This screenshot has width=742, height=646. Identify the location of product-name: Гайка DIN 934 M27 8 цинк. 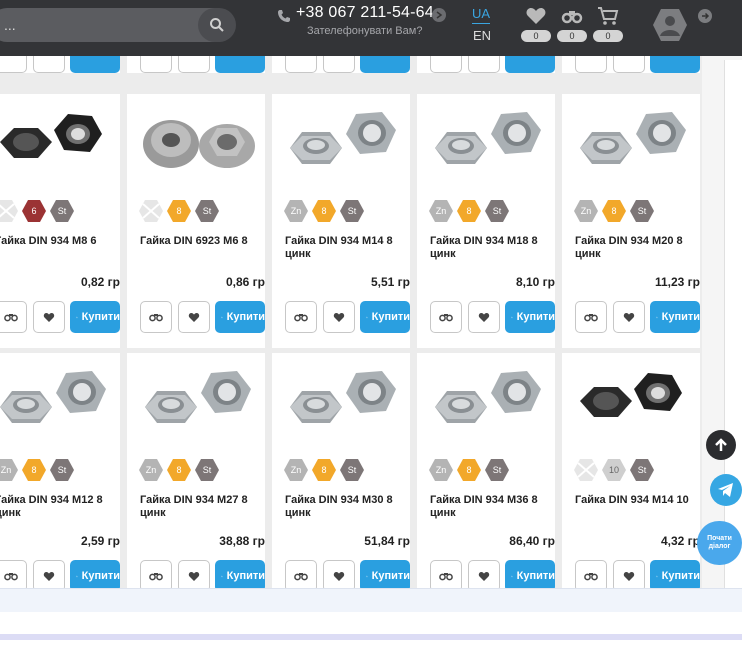
(199, 507).